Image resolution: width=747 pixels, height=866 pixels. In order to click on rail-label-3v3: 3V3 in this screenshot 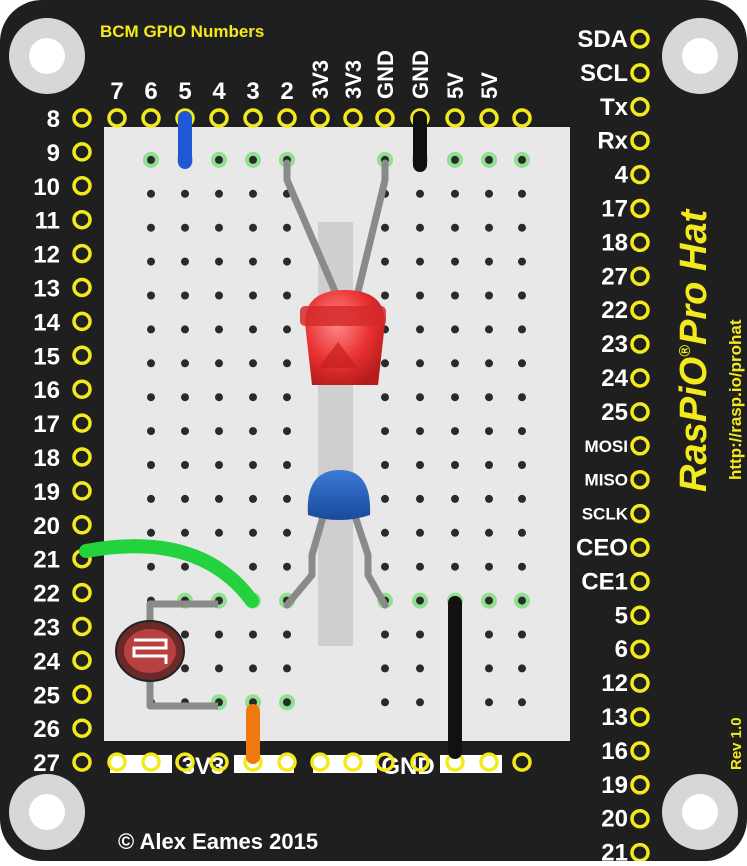, I will do `click(203, 766)`.